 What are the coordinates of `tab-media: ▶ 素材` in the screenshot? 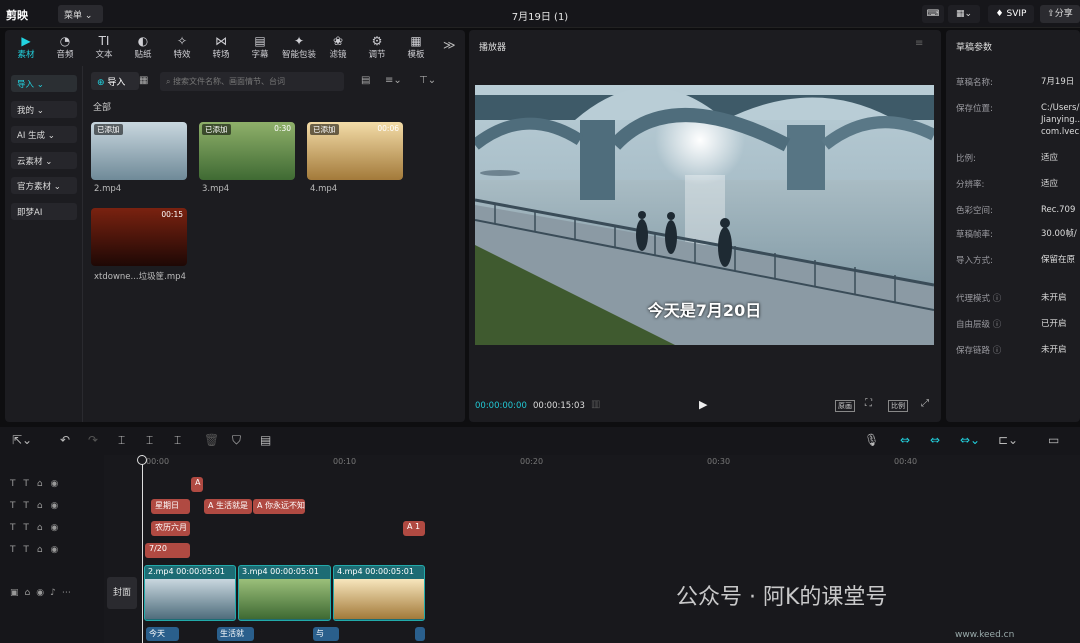 It's located at (26, 47).